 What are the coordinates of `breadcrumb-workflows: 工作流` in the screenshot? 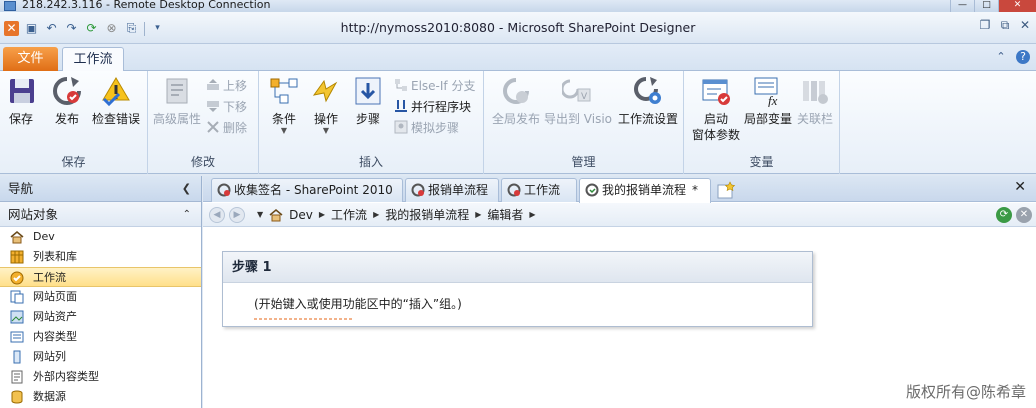 It's located at (349, 215).